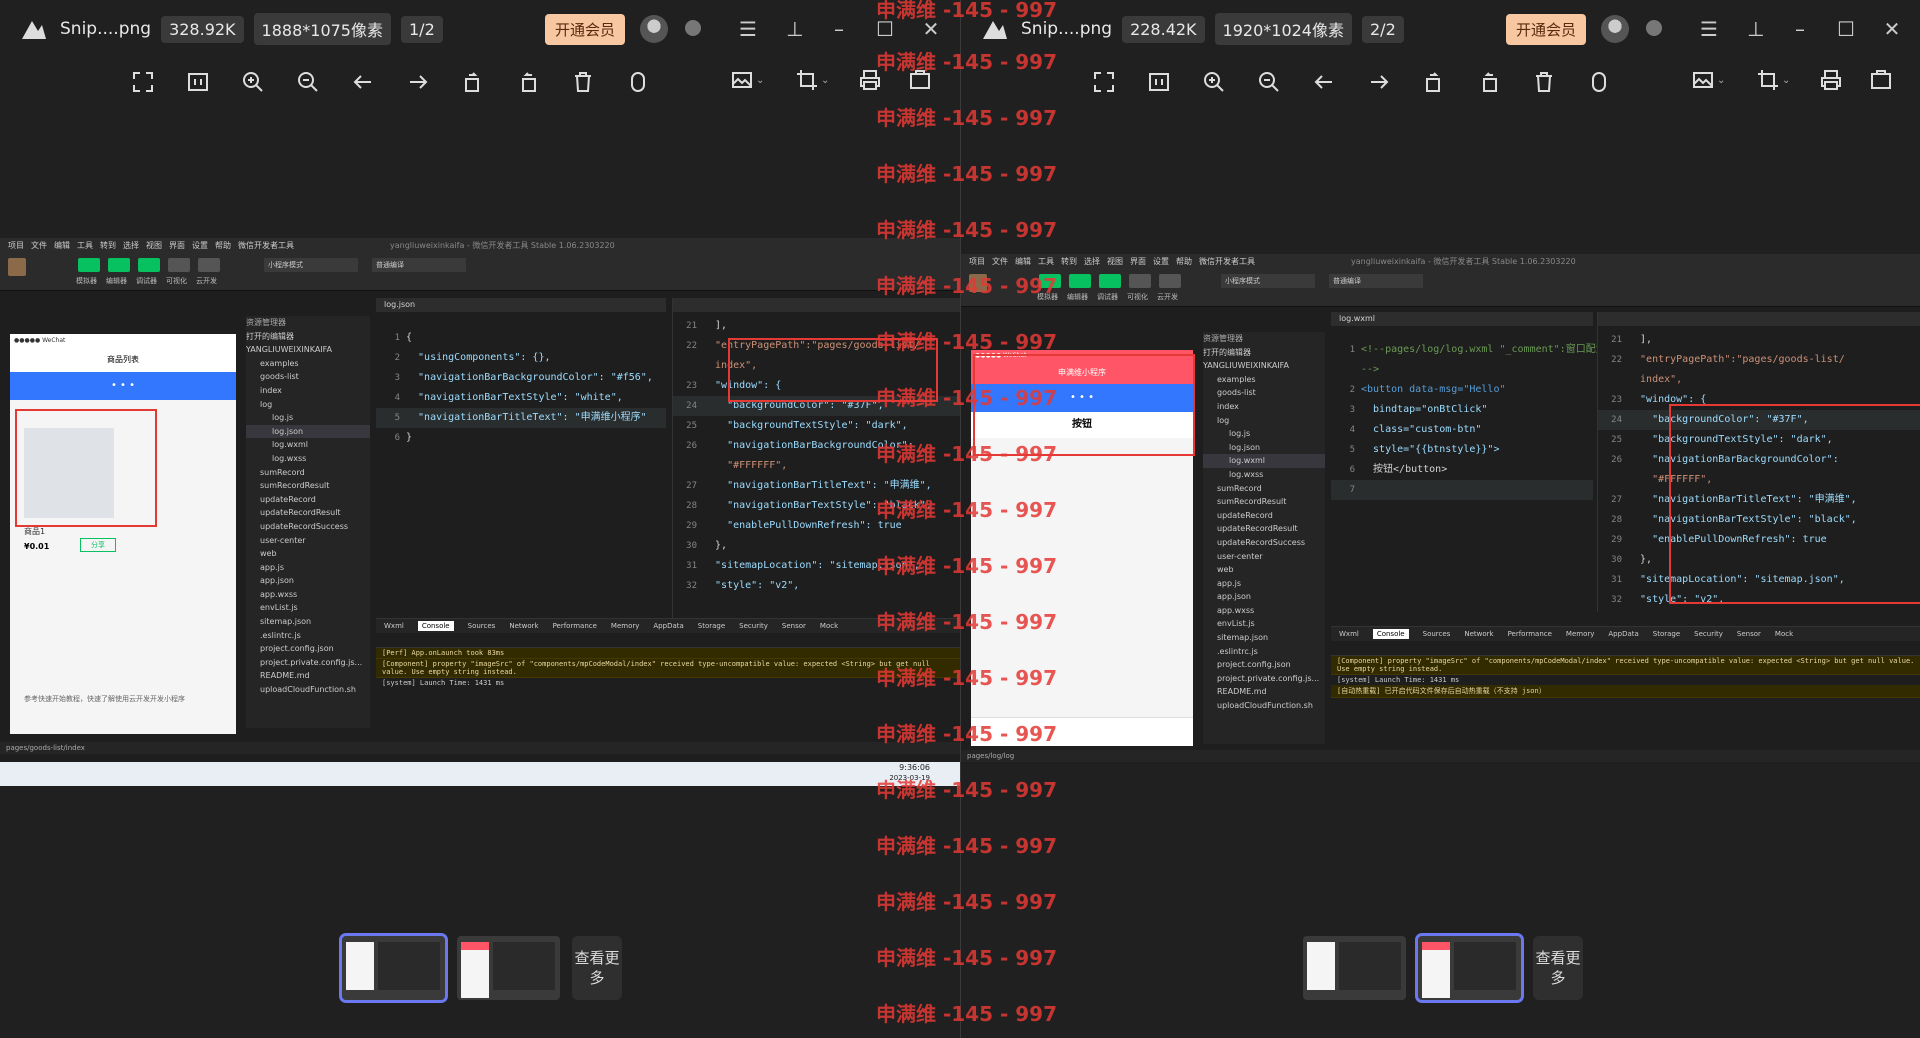  What do you see at coordinates (1462, 319) in the screenshot?
I see `editor-tab: log.wxml` at bounding box center [1462, 319].